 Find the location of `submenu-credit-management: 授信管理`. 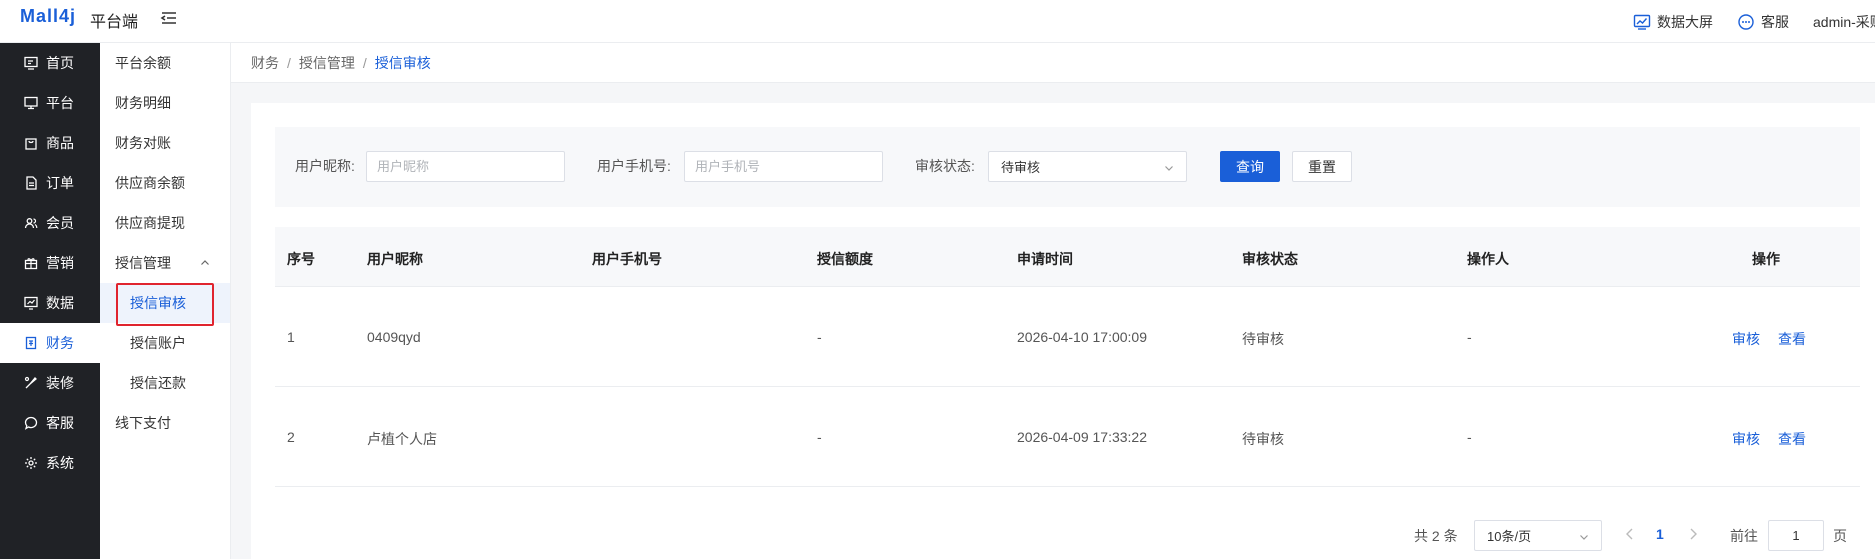

submenu-credit-management: 授信管理 is located at coordinates (165, 263).